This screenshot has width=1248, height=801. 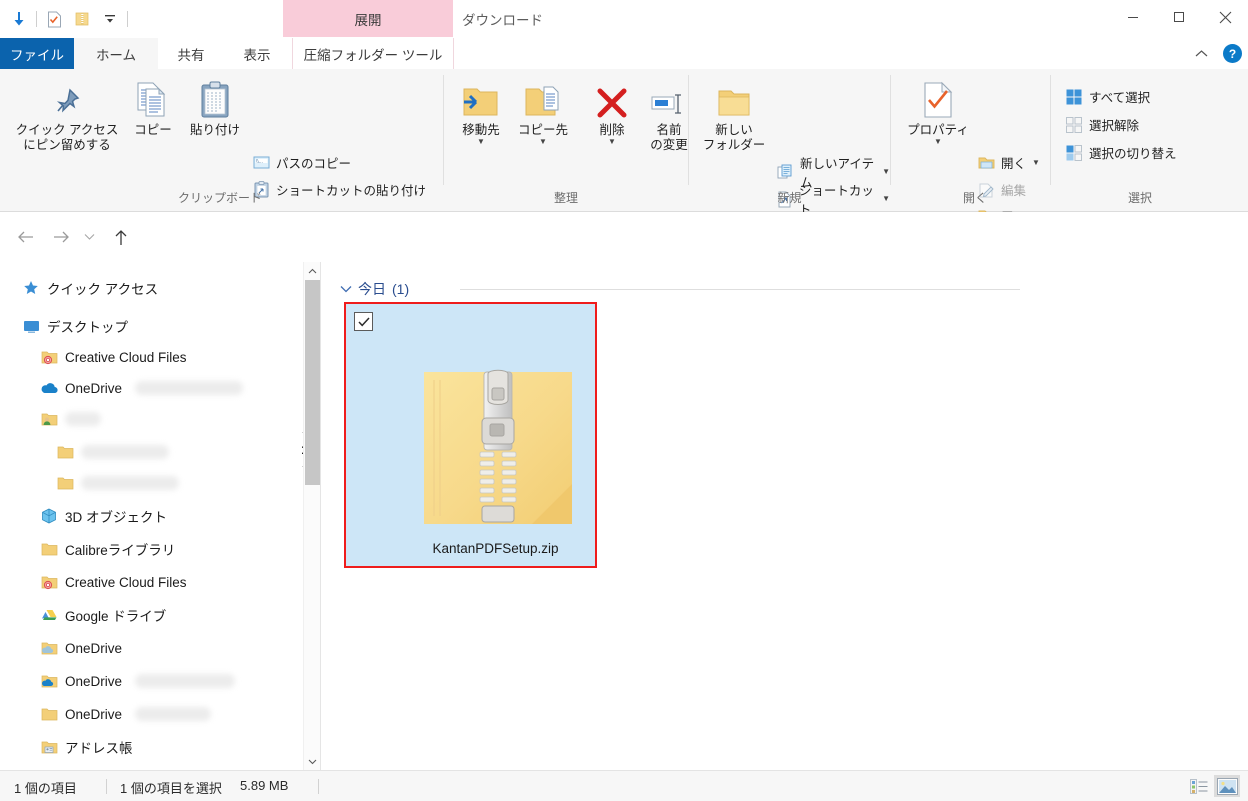 What do you see at coordinates (789, 198) in the screenshot?
I see `ribbon-group-new-label: 新規` at bounding box center [789, 198].